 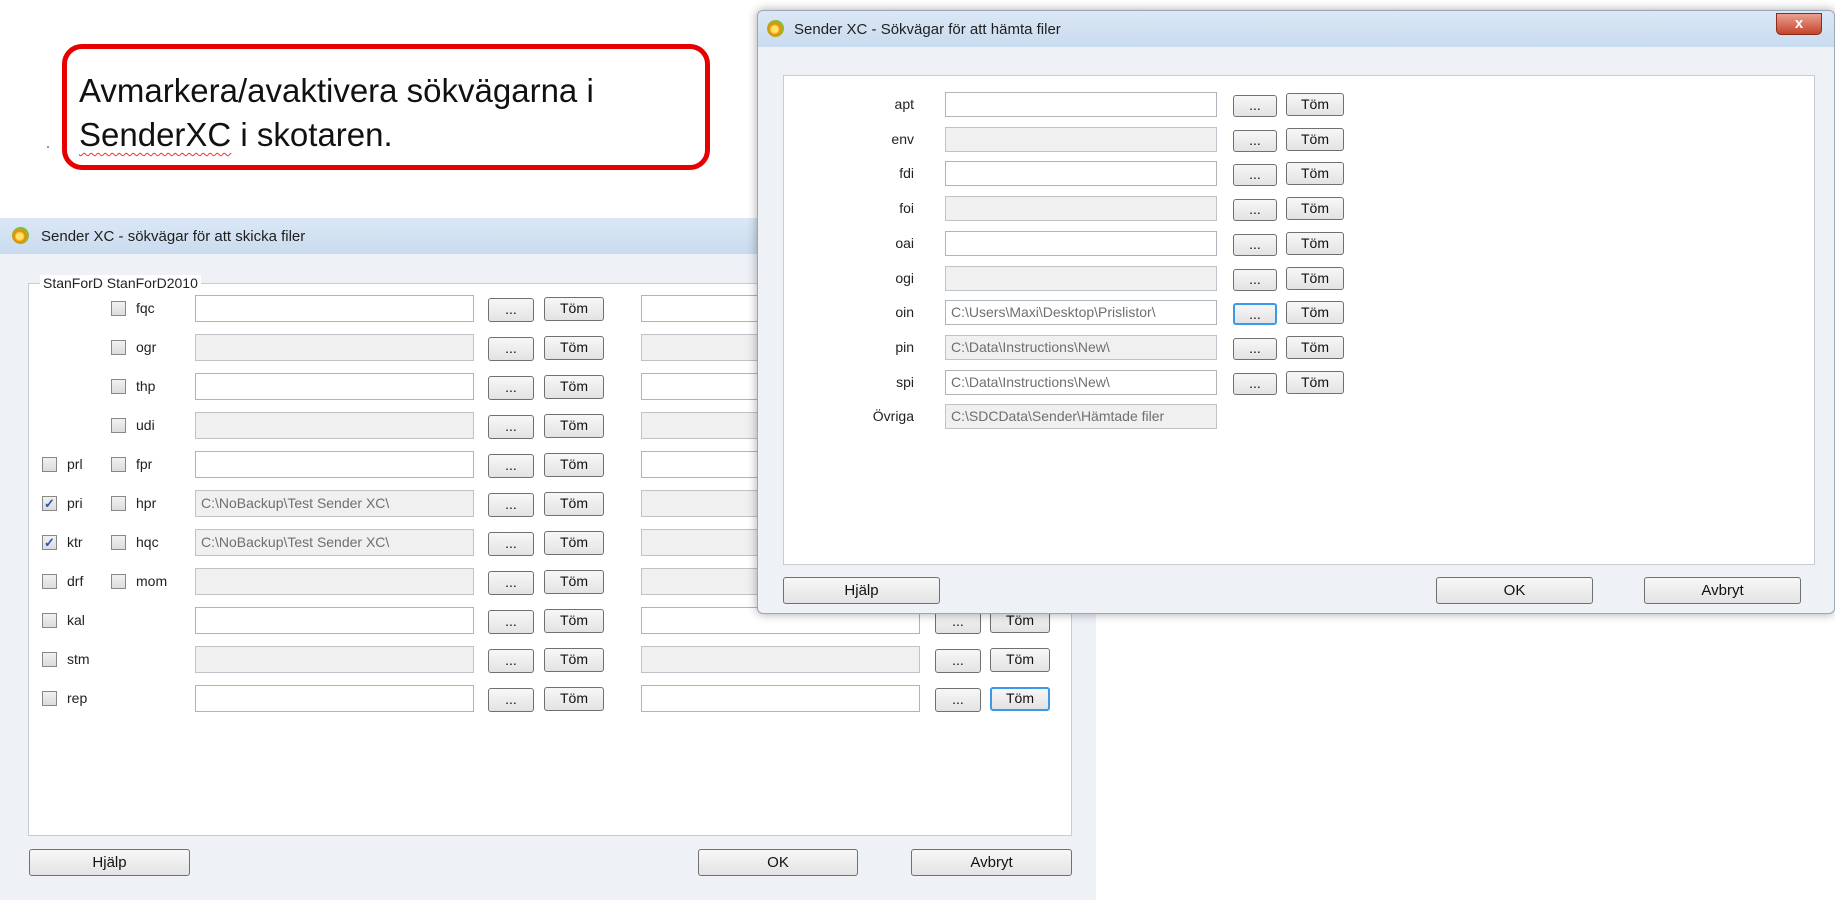 What do you see at coordinates (75, 581) in the screenshot?
I see `label-drf: drf` at bounding box center [75, 581].